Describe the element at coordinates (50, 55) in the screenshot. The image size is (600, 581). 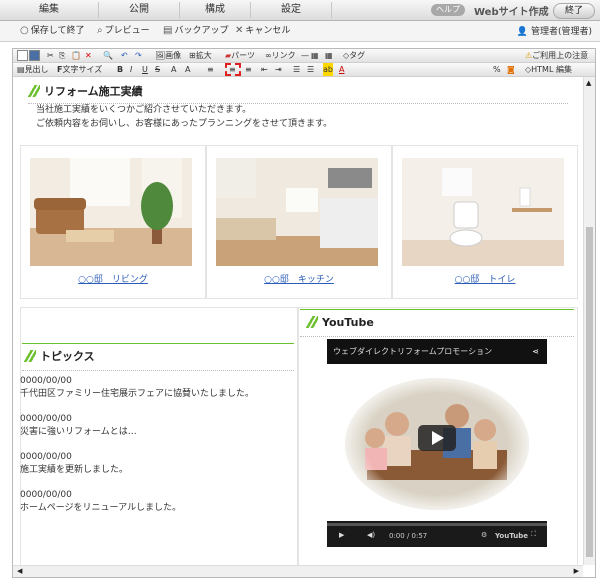
I see `cut-icon: ✂` at that location.